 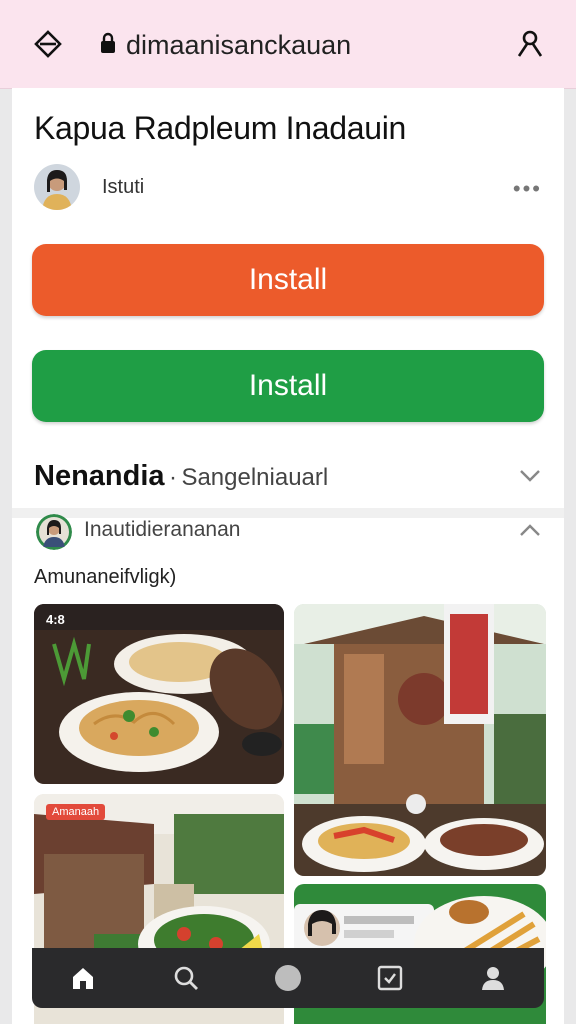 I want to click on restaurant-photo, so click(x=420, y=740).